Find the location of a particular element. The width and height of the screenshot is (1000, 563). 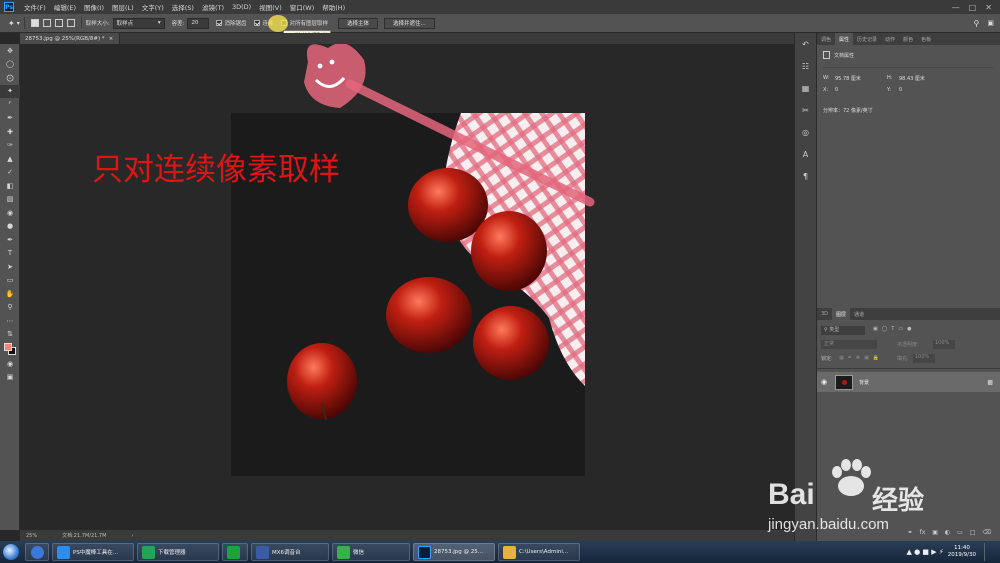

quick-mask-icon: ◉ is located at coordinates (10, 364).